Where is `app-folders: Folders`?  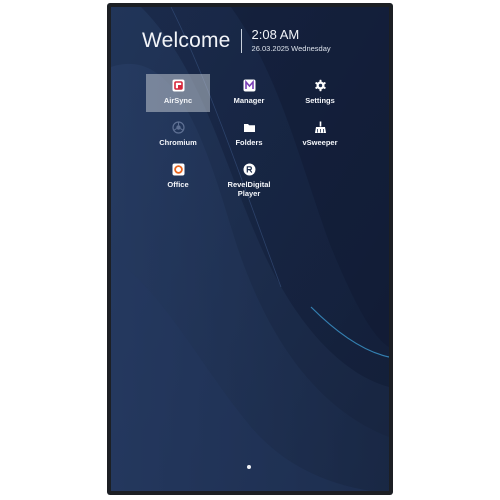
app-folders: Folders is located at coordinates (249, 135).